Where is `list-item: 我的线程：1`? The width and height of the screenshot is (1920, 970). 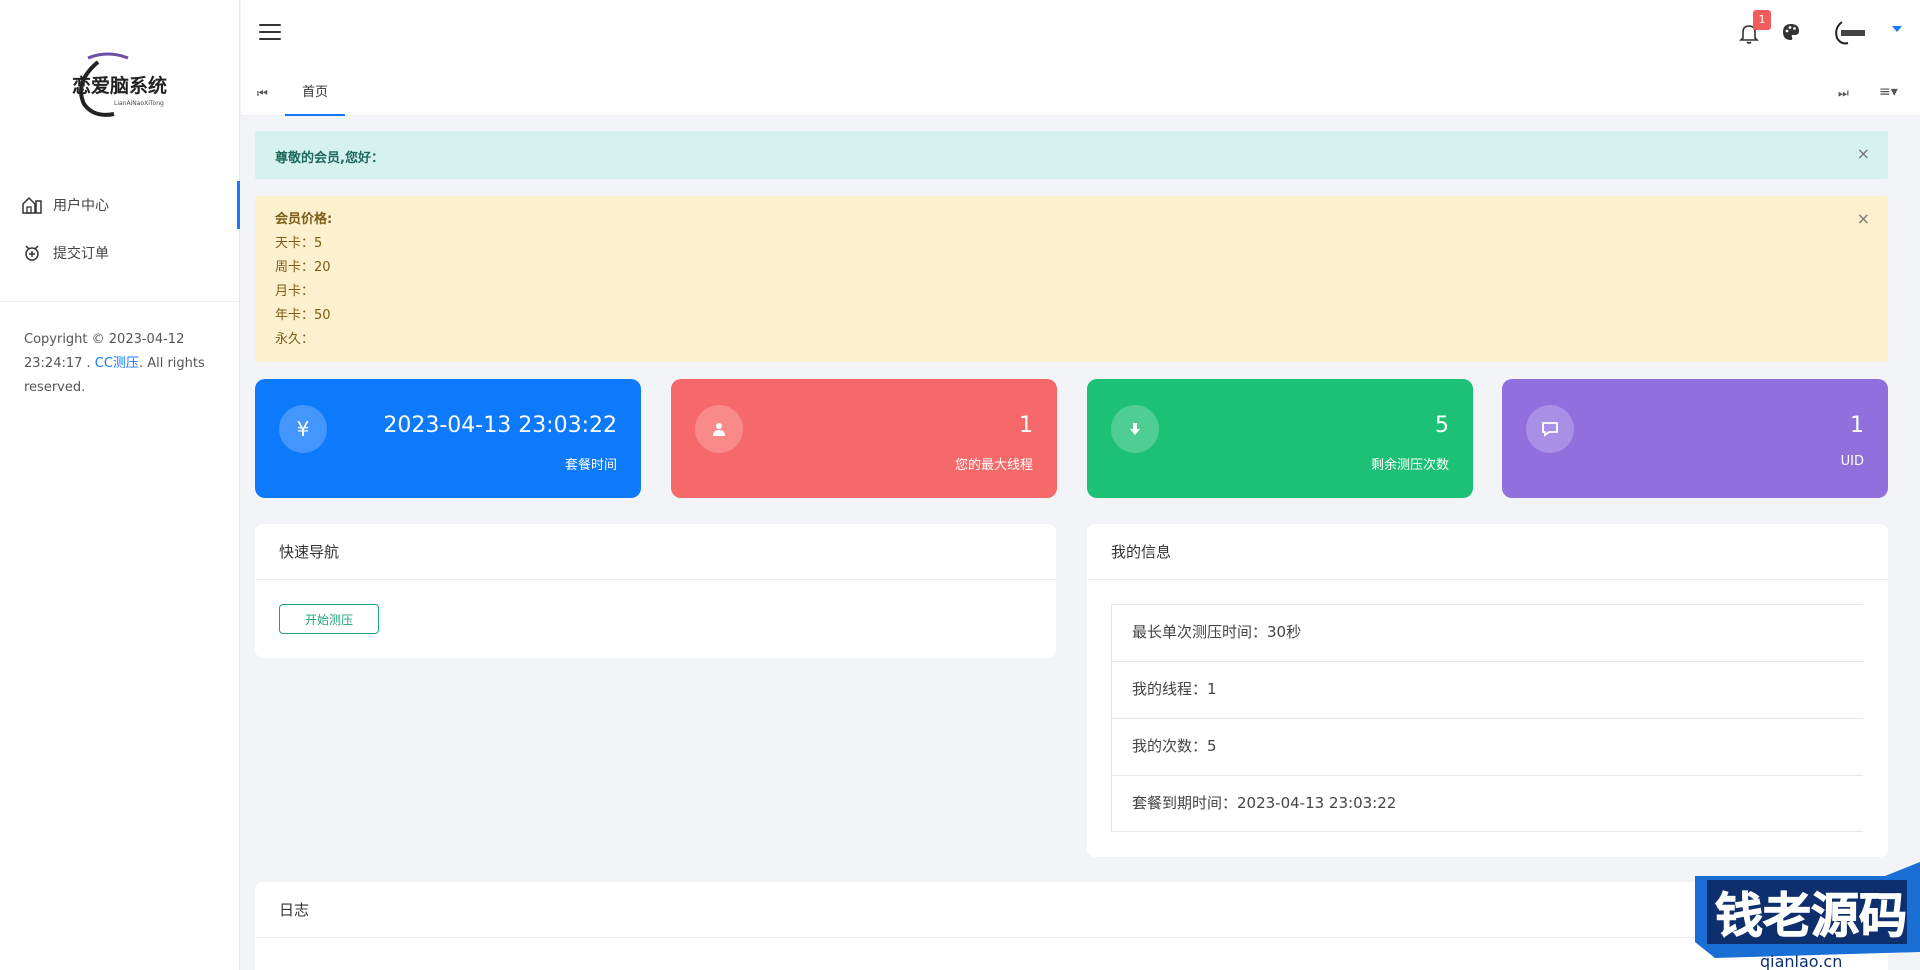
list-item: 我的线程：1 is located at coordinates (1487, 689).